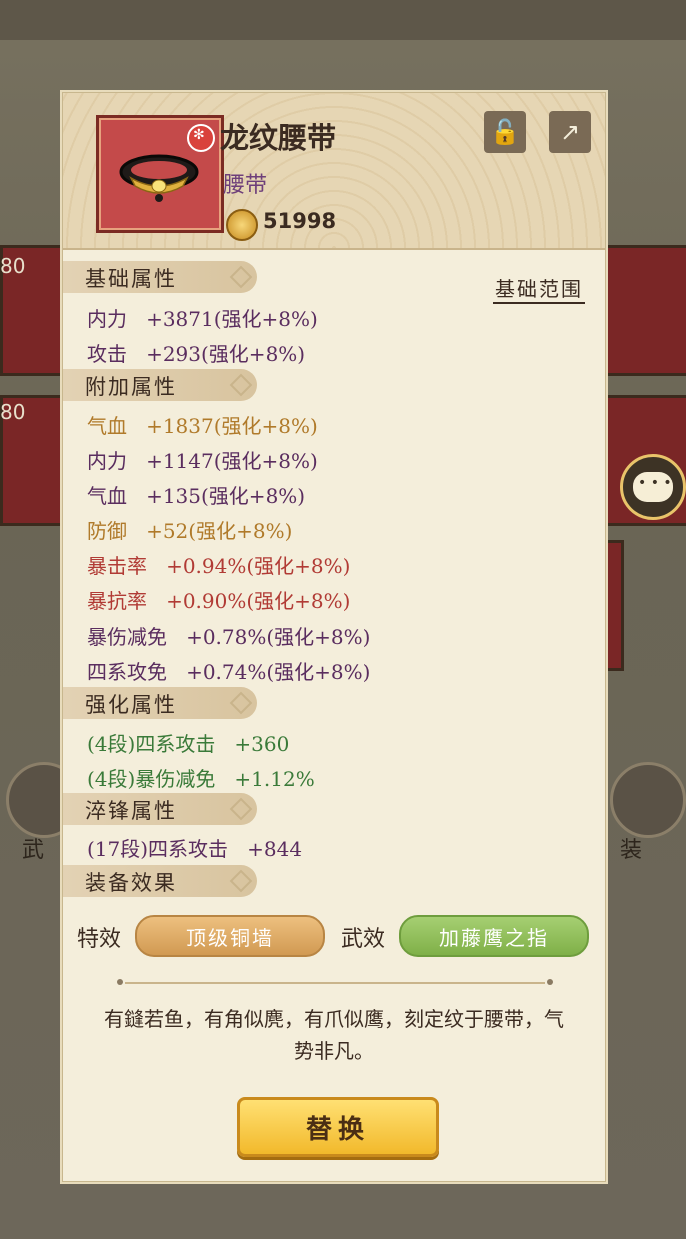 This screenshot has height=1239, width=686. I want to click on attr-row: (4段)暴伤减免 +1.12%, so click(201, 779).